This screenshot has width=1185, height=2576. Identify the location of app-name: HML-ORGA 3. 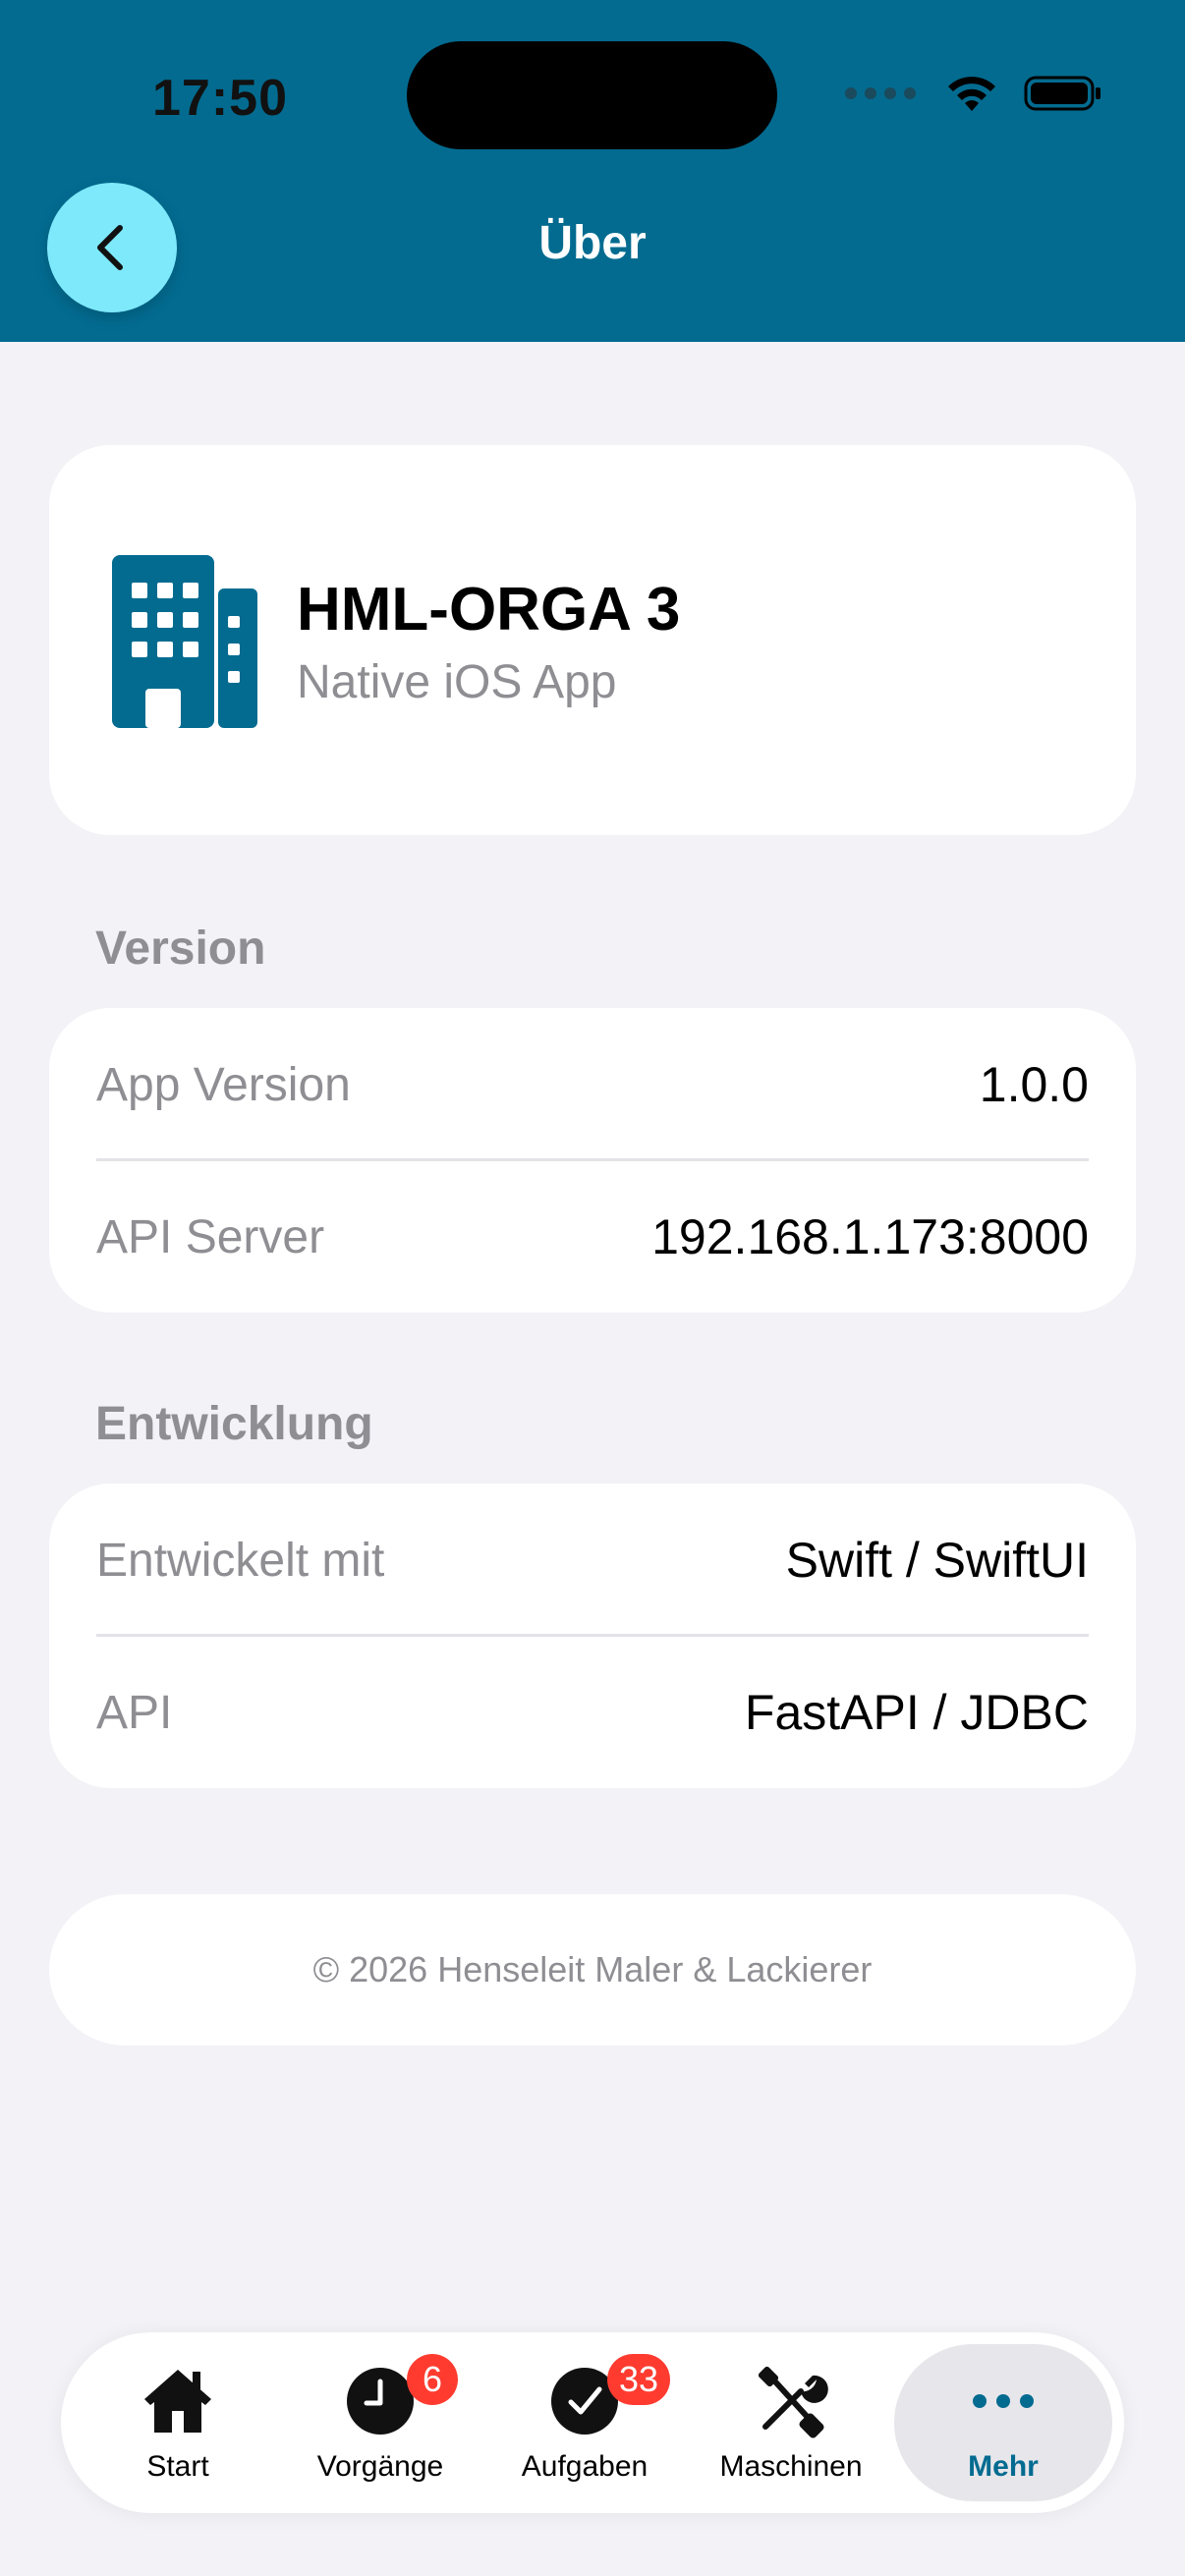
(489, 610).